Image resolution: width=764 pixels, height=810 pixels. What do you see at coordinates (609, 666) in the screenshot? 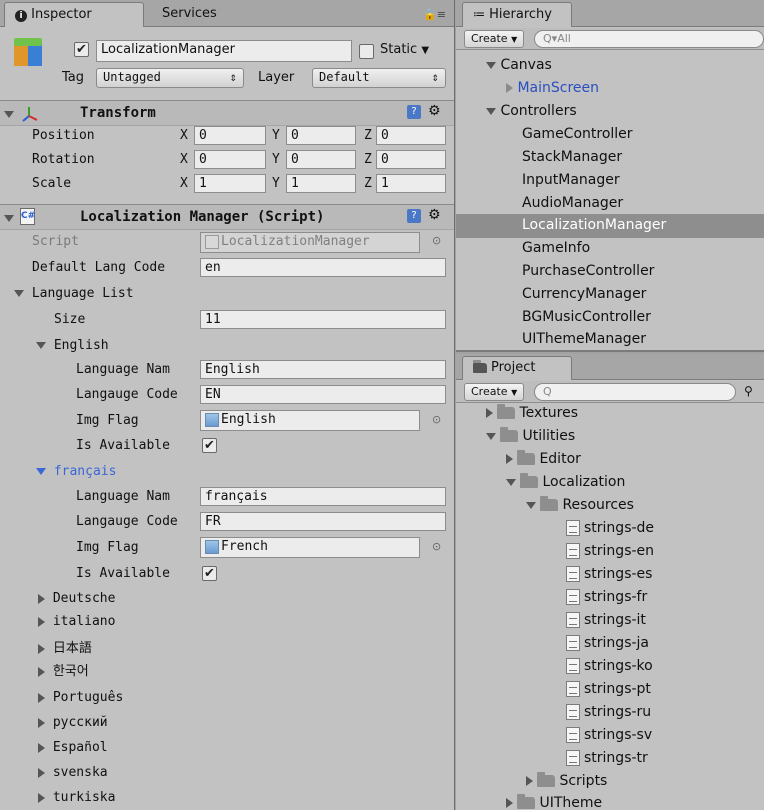
I see `project-file: strings-ko` at bounding box center [609, 666].